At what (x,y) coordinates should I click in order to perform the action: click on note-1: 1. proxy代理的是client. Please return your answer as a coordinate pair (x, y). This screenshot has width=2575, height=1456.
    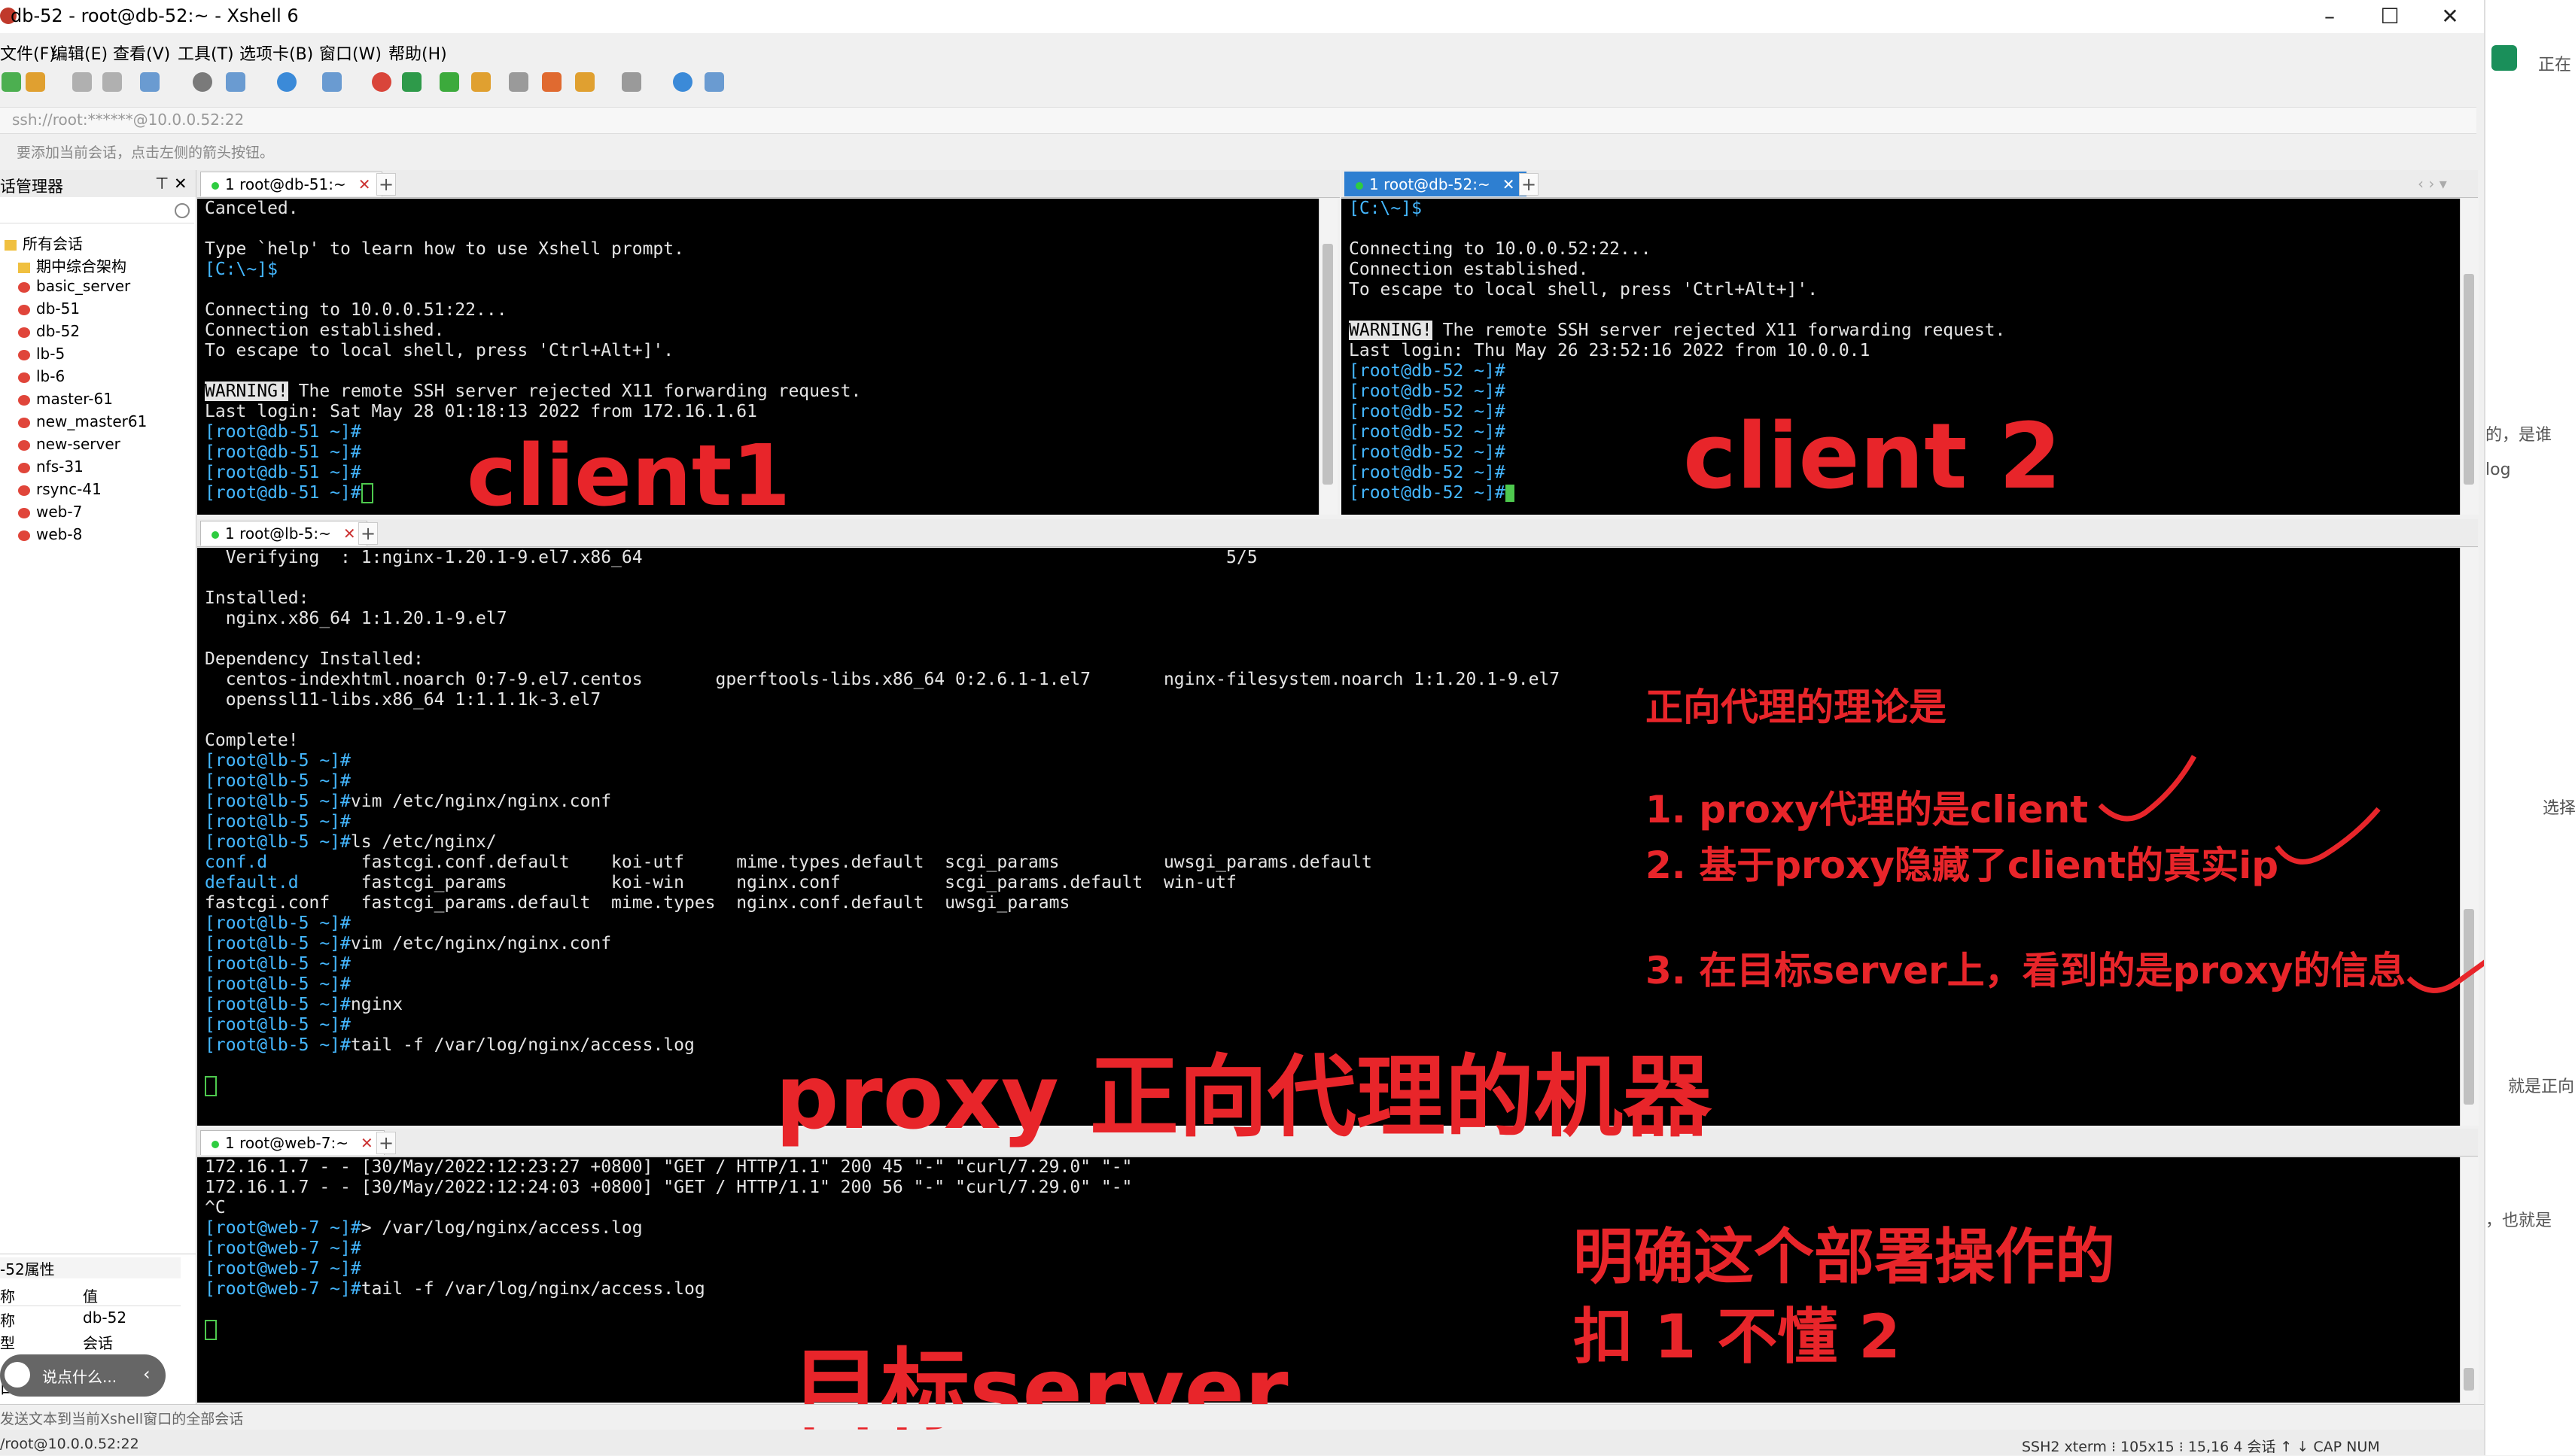
    Looking at the image, I should click on (1867, 809).